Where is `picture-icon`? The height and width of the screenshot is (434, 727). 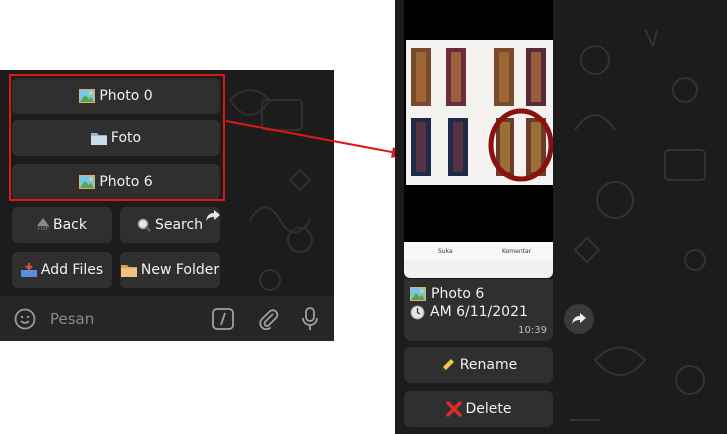
picture-icon is located at coordinates (418, 294).